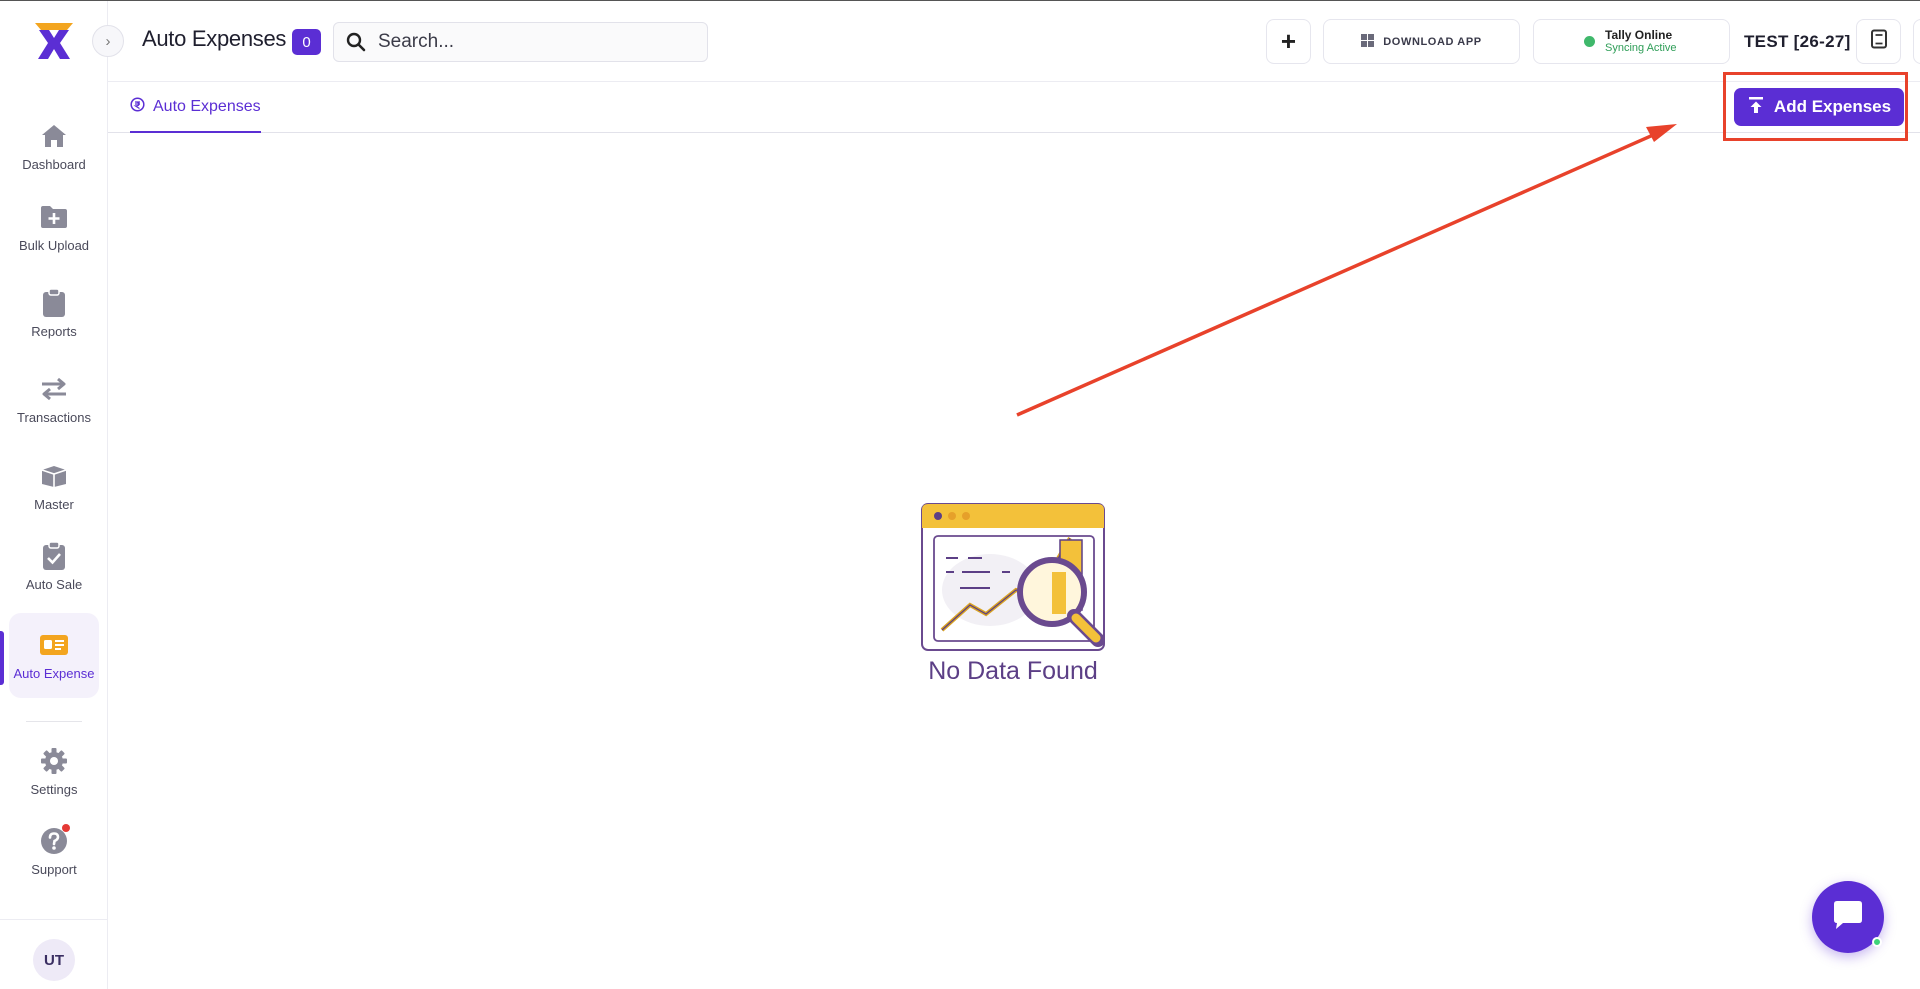  I want to click on ledger-button, so click(1878, 41).